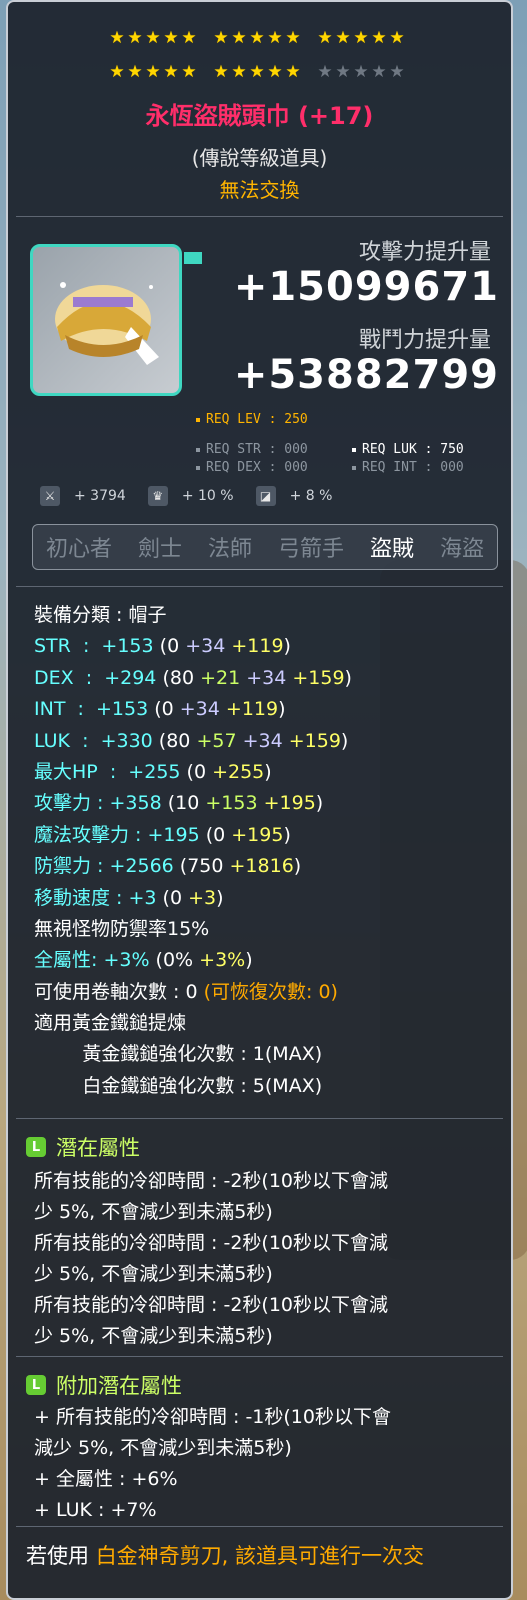 The height and width of the screenshot is (1600, 527). I want to click on req-level: REQ LEV : 250, so click(252, 419).